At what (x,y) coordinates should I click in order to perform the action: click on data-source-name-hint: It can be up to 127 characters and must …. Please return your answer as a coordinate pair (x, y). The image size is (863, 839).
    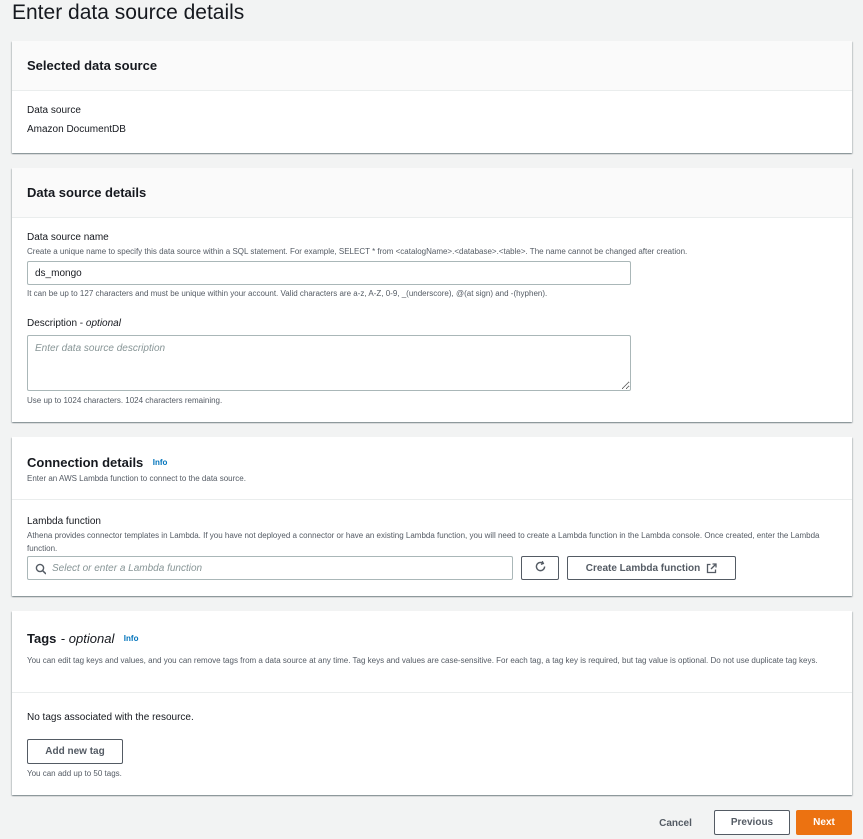
    Looking at the image, I should click on (287, 293).